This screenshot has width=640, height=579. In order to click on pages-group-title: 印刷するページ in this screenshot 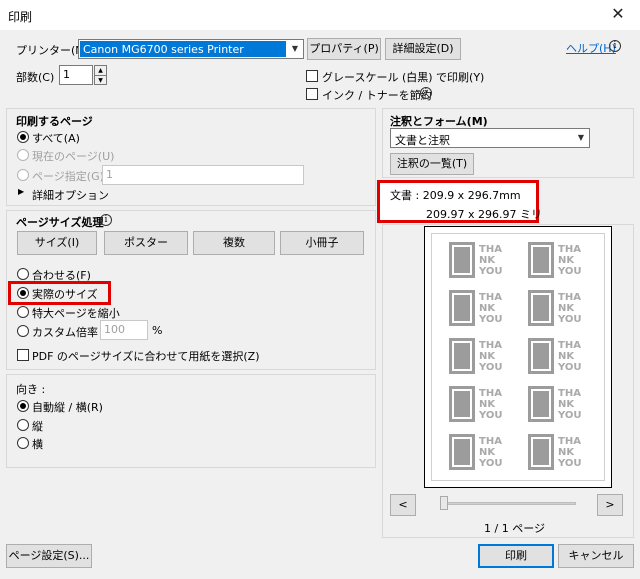, I will do `click(54, 121)`.